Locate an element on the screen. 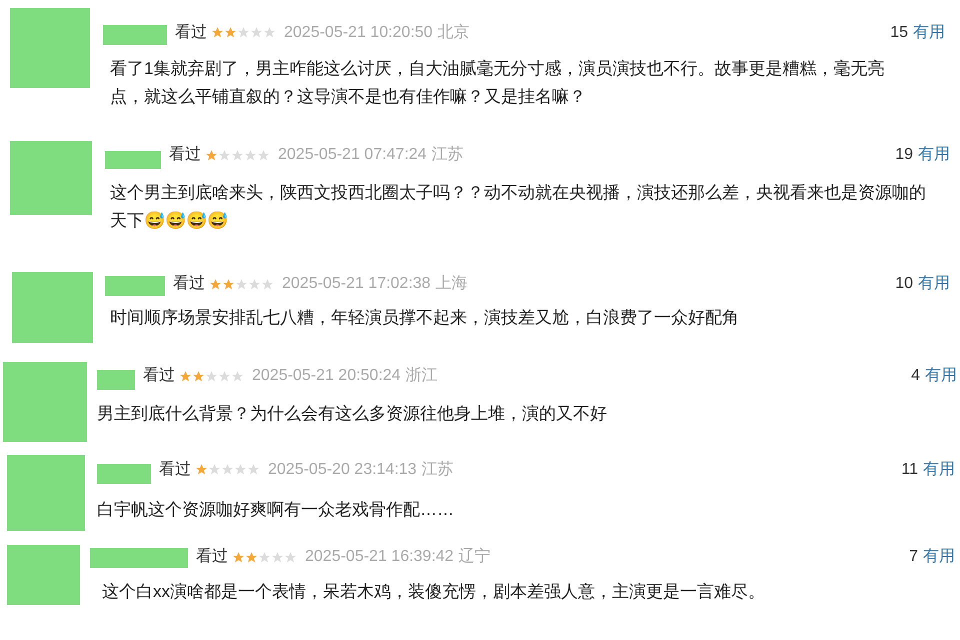 Image resolution: width=960 pixels, height=640 pixels. review-location: 上海 is located at coordinates (452, 284).